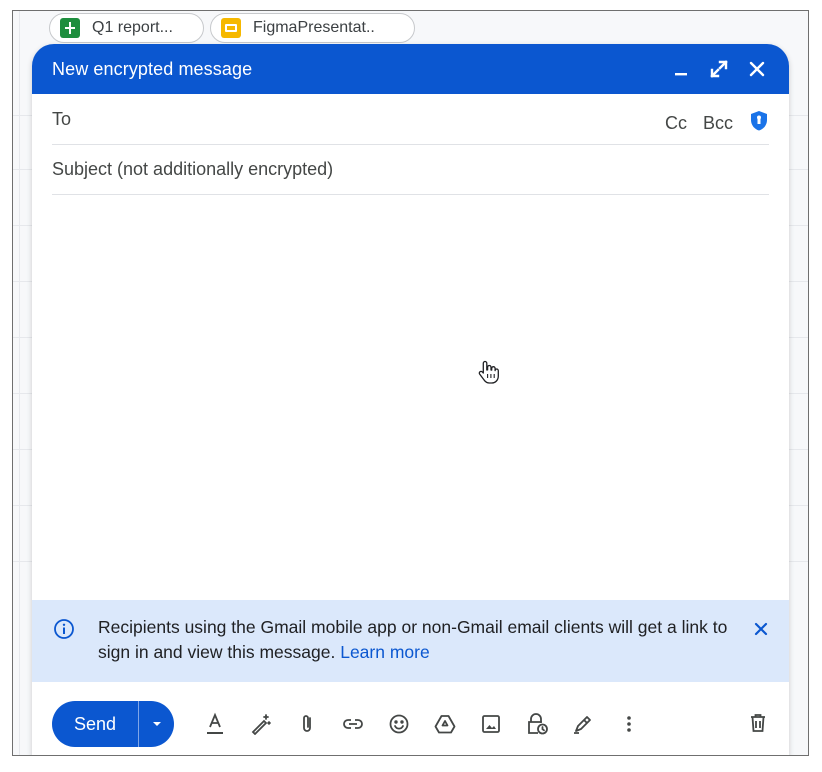  I want to click on send-button: Send, so click(95, 724).